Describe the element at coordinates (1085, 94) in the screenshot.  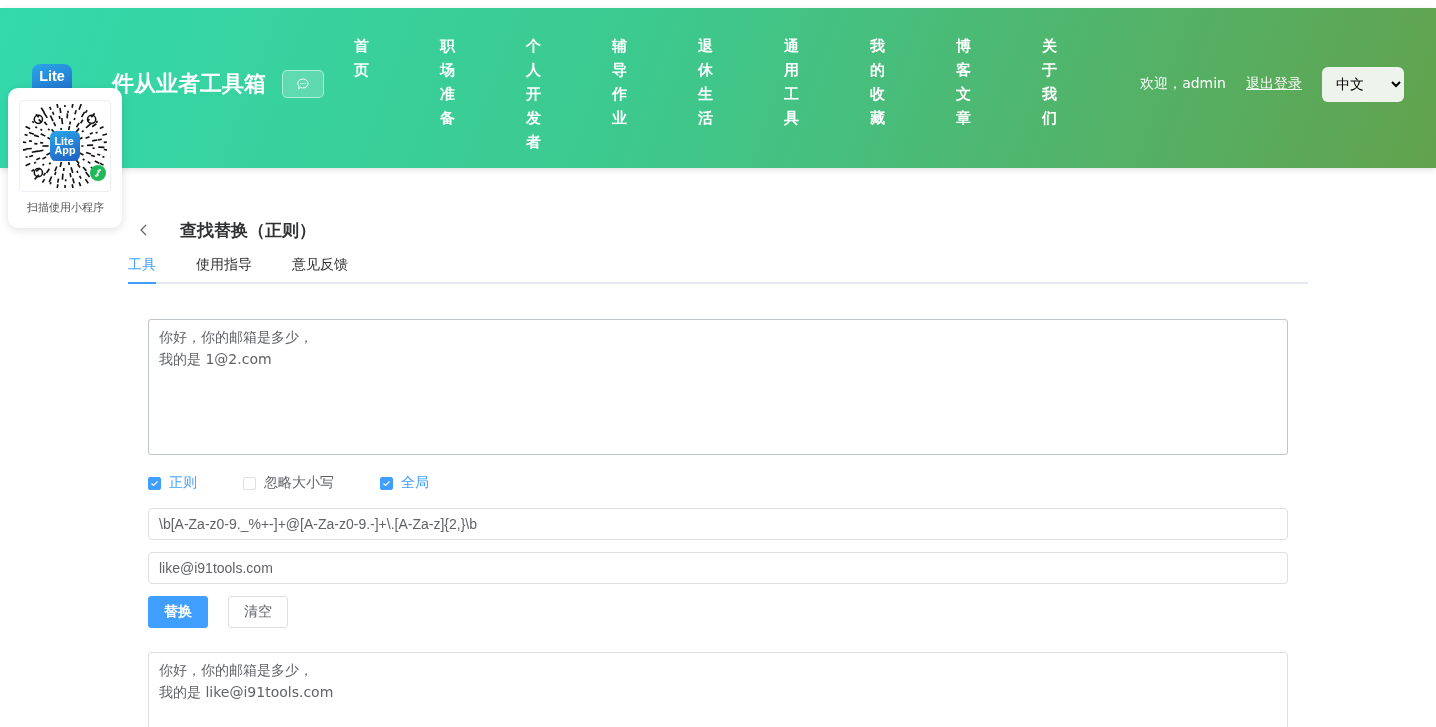
I see `nav-link: 关于我们` at that location.